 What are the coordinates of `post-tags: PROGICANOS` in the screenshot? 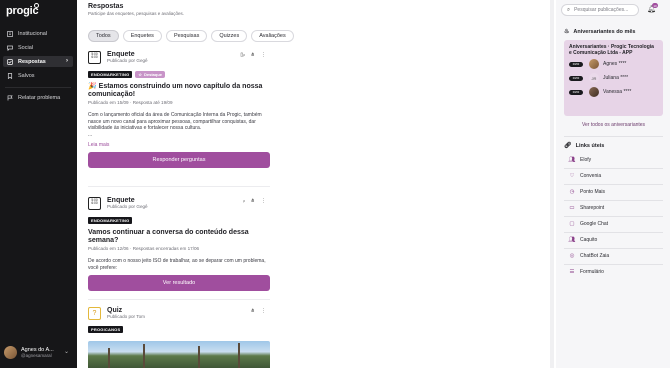 It's located at (179, 329).